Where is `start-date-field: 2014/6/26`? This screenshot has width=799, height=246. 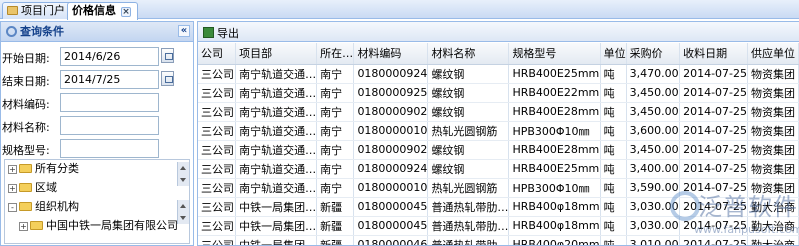 start-date-field: 2014/6/26 is located at coordinates (109, 56).